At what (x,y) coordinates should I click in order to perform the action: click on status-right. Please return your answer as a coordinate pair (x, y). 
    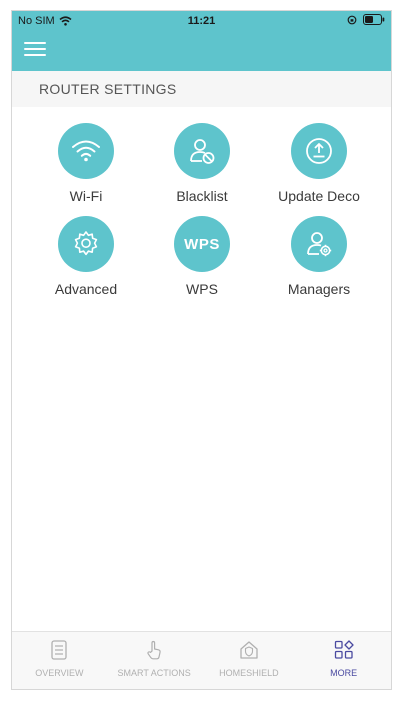
    Looking at the image, I should click on (366, 19).